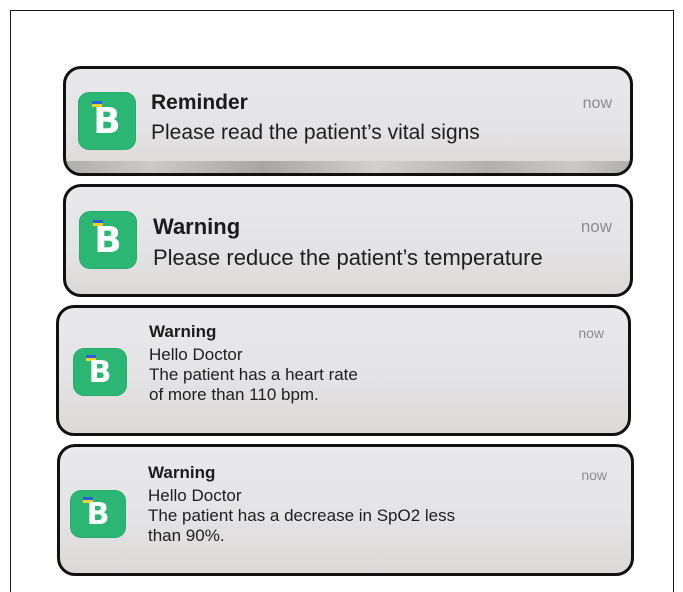 The width and height of the screenshot is (683, 592). What do you see at coordinates (234, 395) in the screenshot?
I see `notification-line: of more than 110 bpm.` at bounding box center [234, 395].